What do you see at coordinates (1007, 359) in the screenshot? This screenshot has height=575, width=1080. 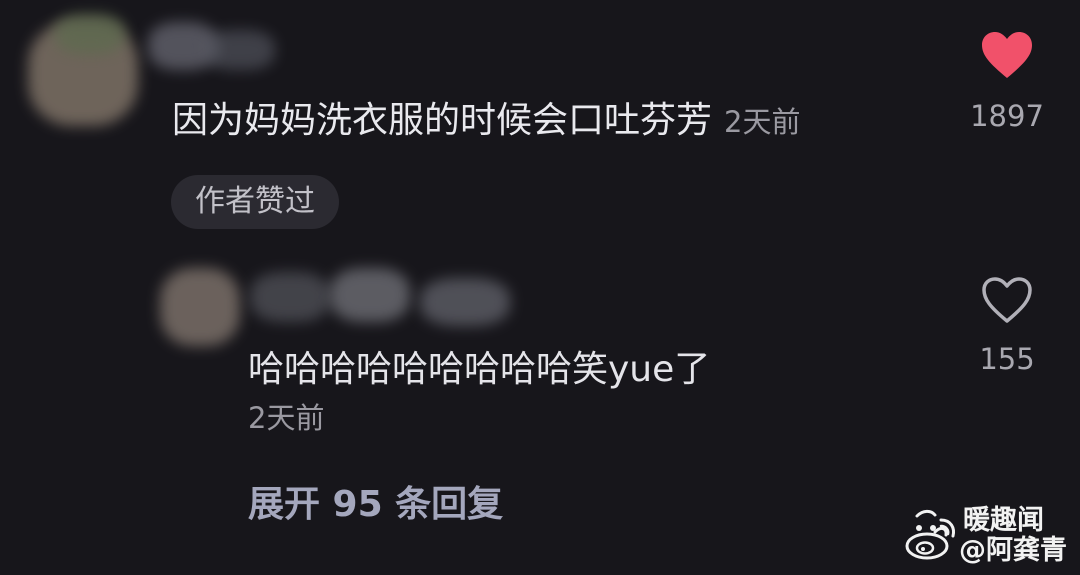 I see `reply-like-count: 155` at bounding box center [1007, 359].